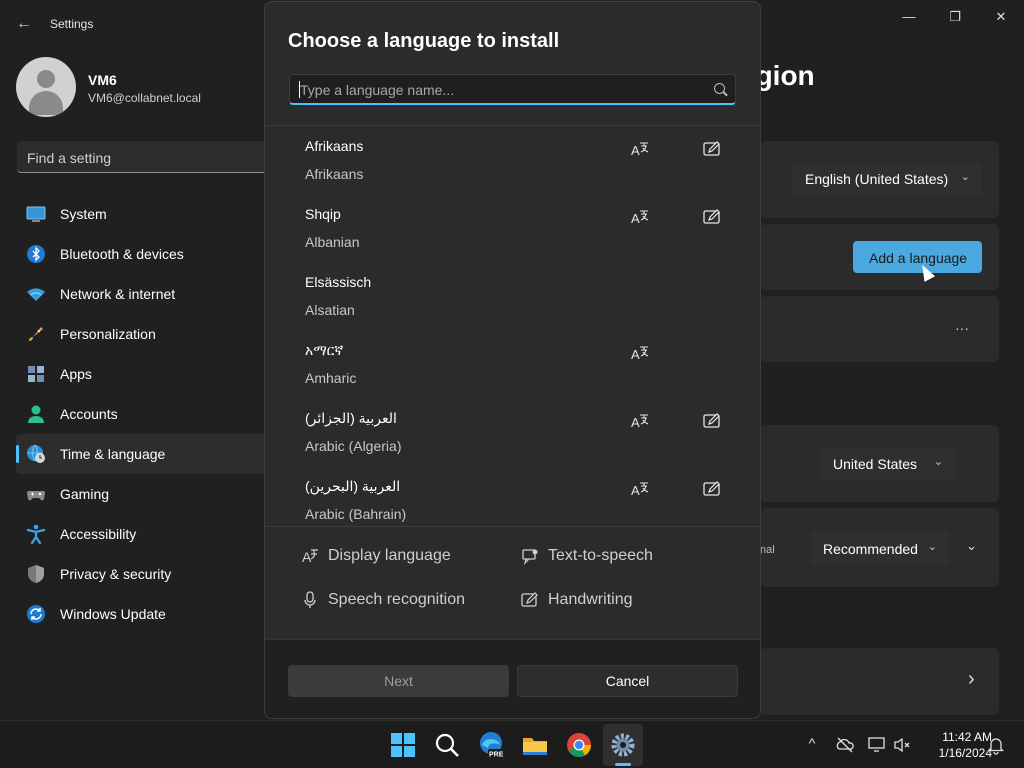  Describe the element at coordinates (338, 282) in the screenshot. I see `language-native-name: Elsässisch` at that location.